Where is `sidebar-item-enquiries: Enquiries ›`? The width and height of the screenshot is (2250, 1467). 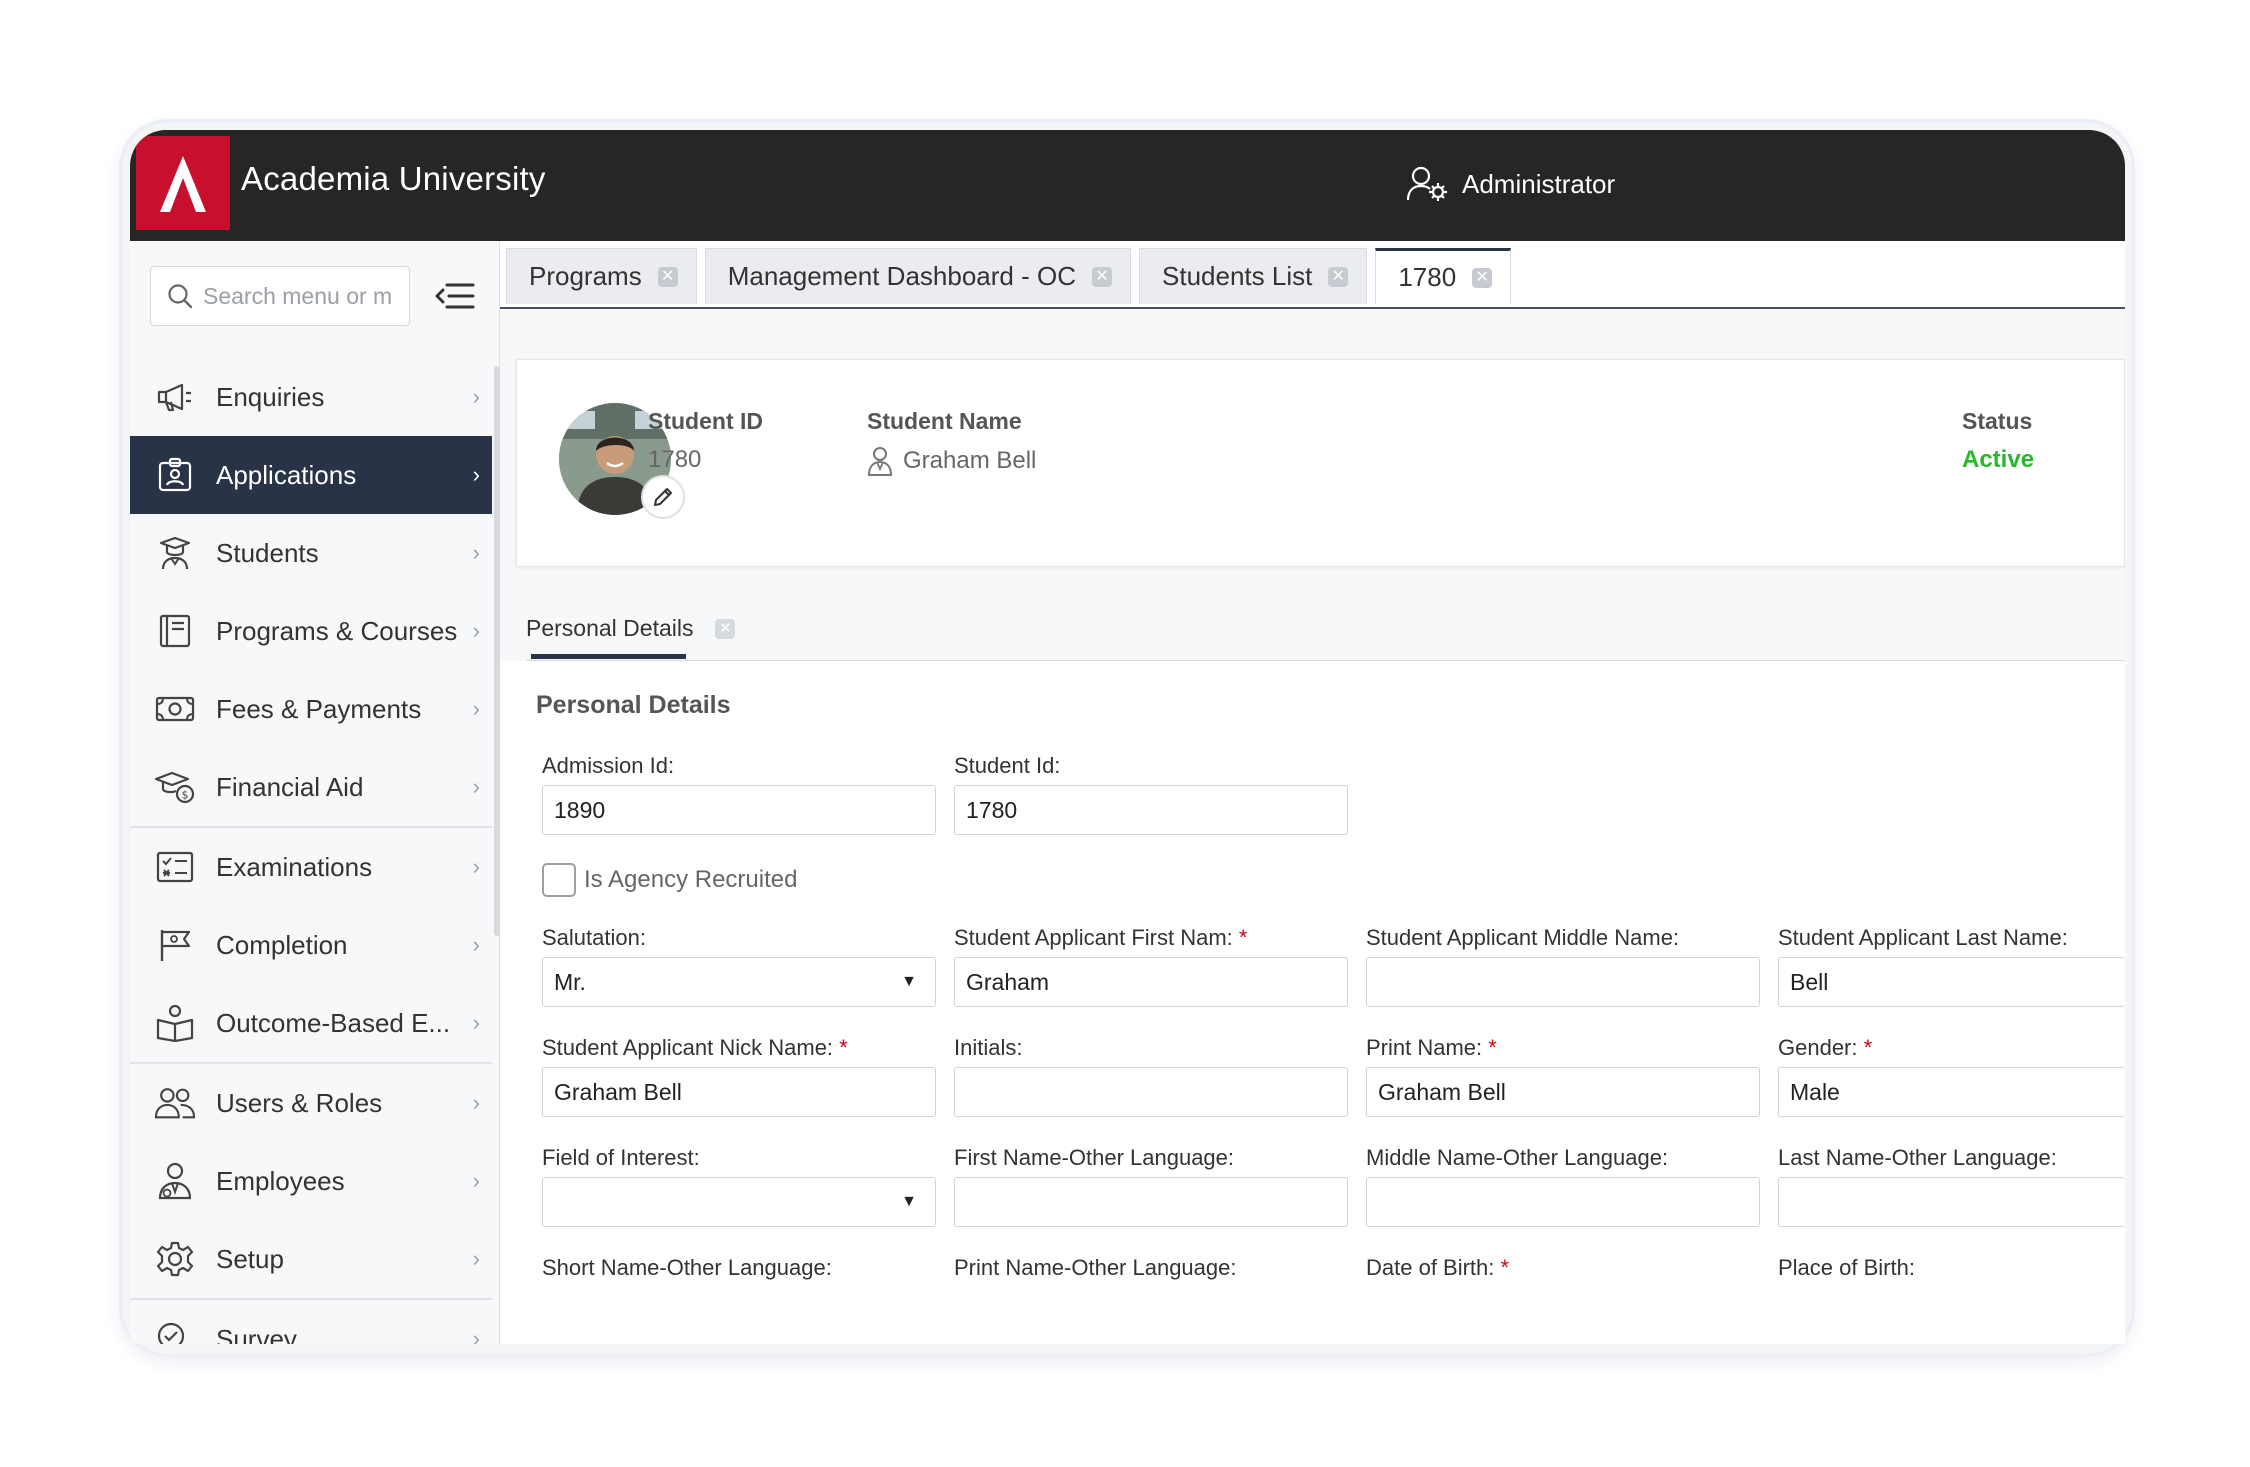 sidebar-item-enquiries: Enquiries › is located at coordinates (311, 397).